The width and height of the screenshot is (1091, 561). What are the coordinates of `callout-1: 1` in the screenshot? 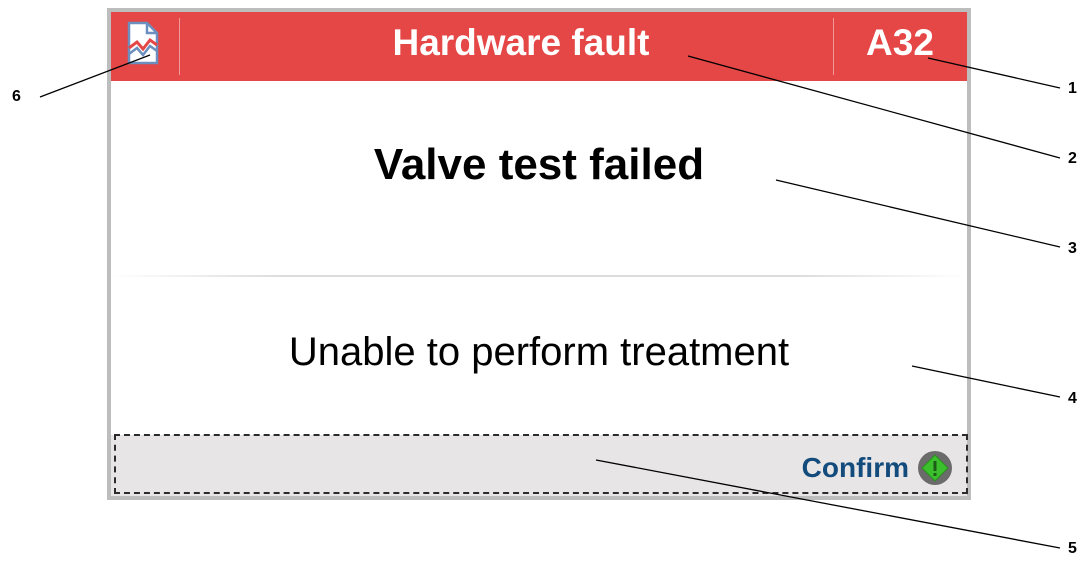 It's located at (1072, 88).